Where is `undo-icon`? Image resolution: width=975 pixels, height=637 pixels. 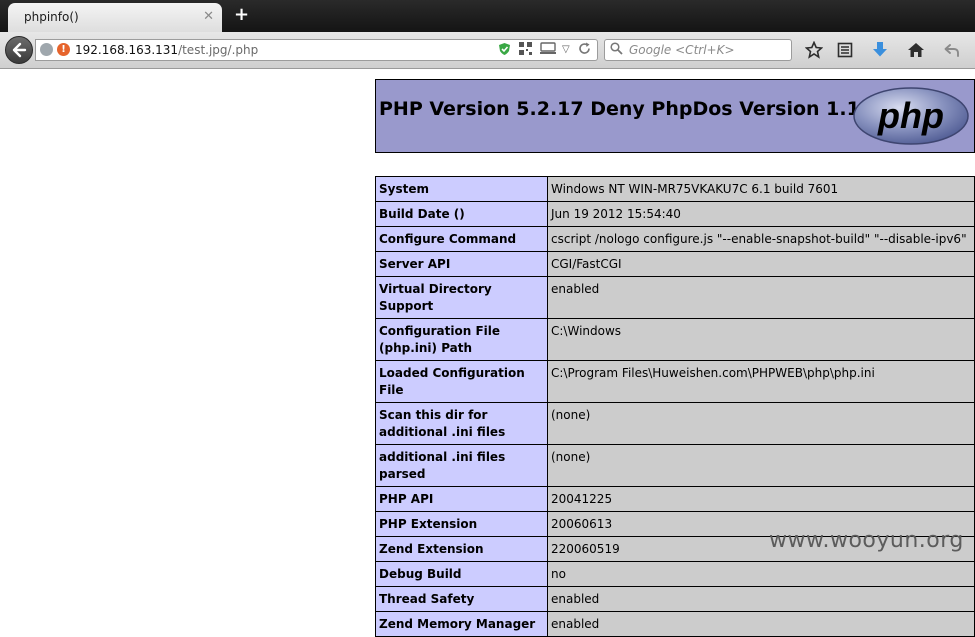
undo-icon is located at coordinates (952, 50).